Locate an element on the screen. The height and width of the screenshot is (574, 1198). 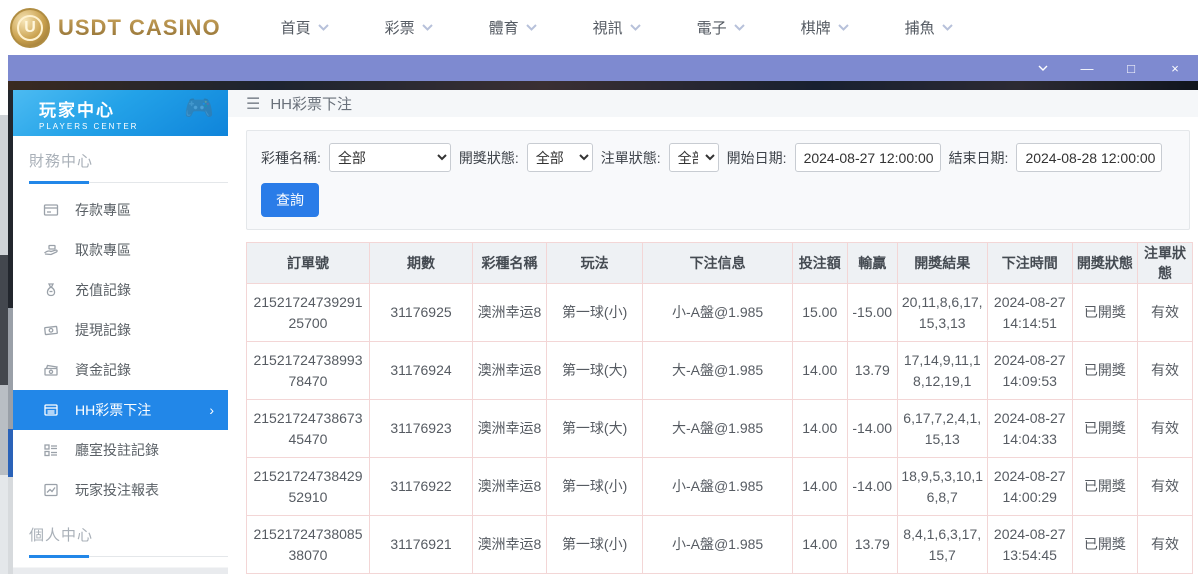
nav-item-video: 視訊 is located at coordinates (617, 27).